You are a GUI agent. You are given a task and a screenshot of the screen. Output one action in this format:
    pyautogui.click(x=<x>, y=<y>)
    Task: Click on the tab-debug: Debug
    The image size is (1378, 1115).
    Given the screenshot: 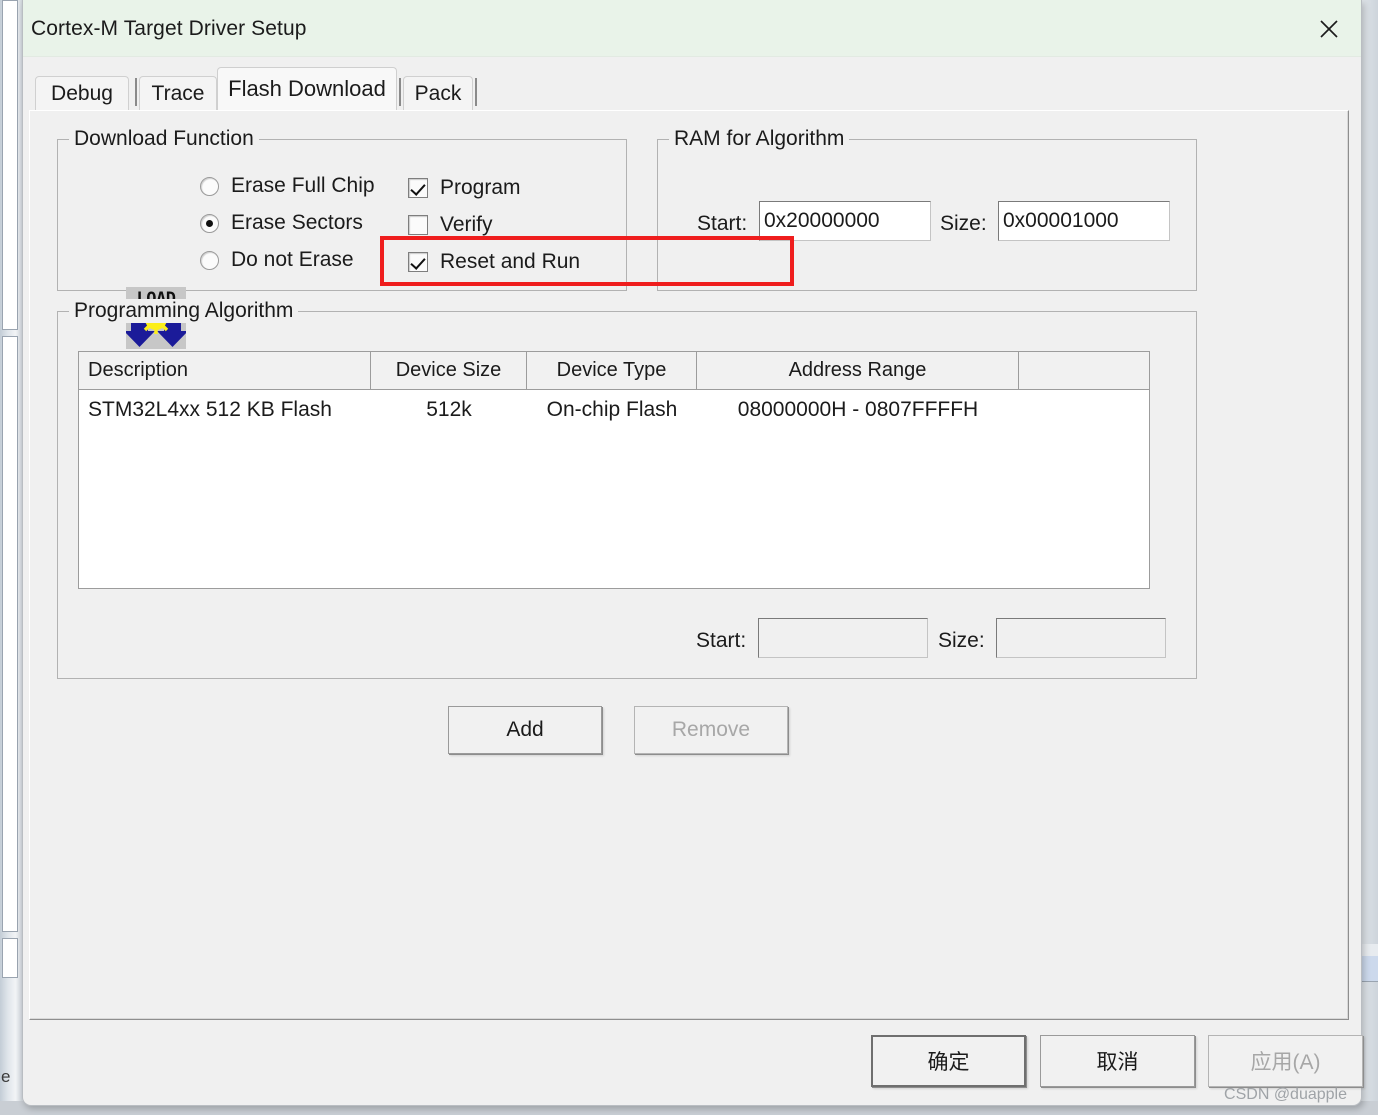 What is the action you would take?
    pyautogui.click(x=82, y=93)
    